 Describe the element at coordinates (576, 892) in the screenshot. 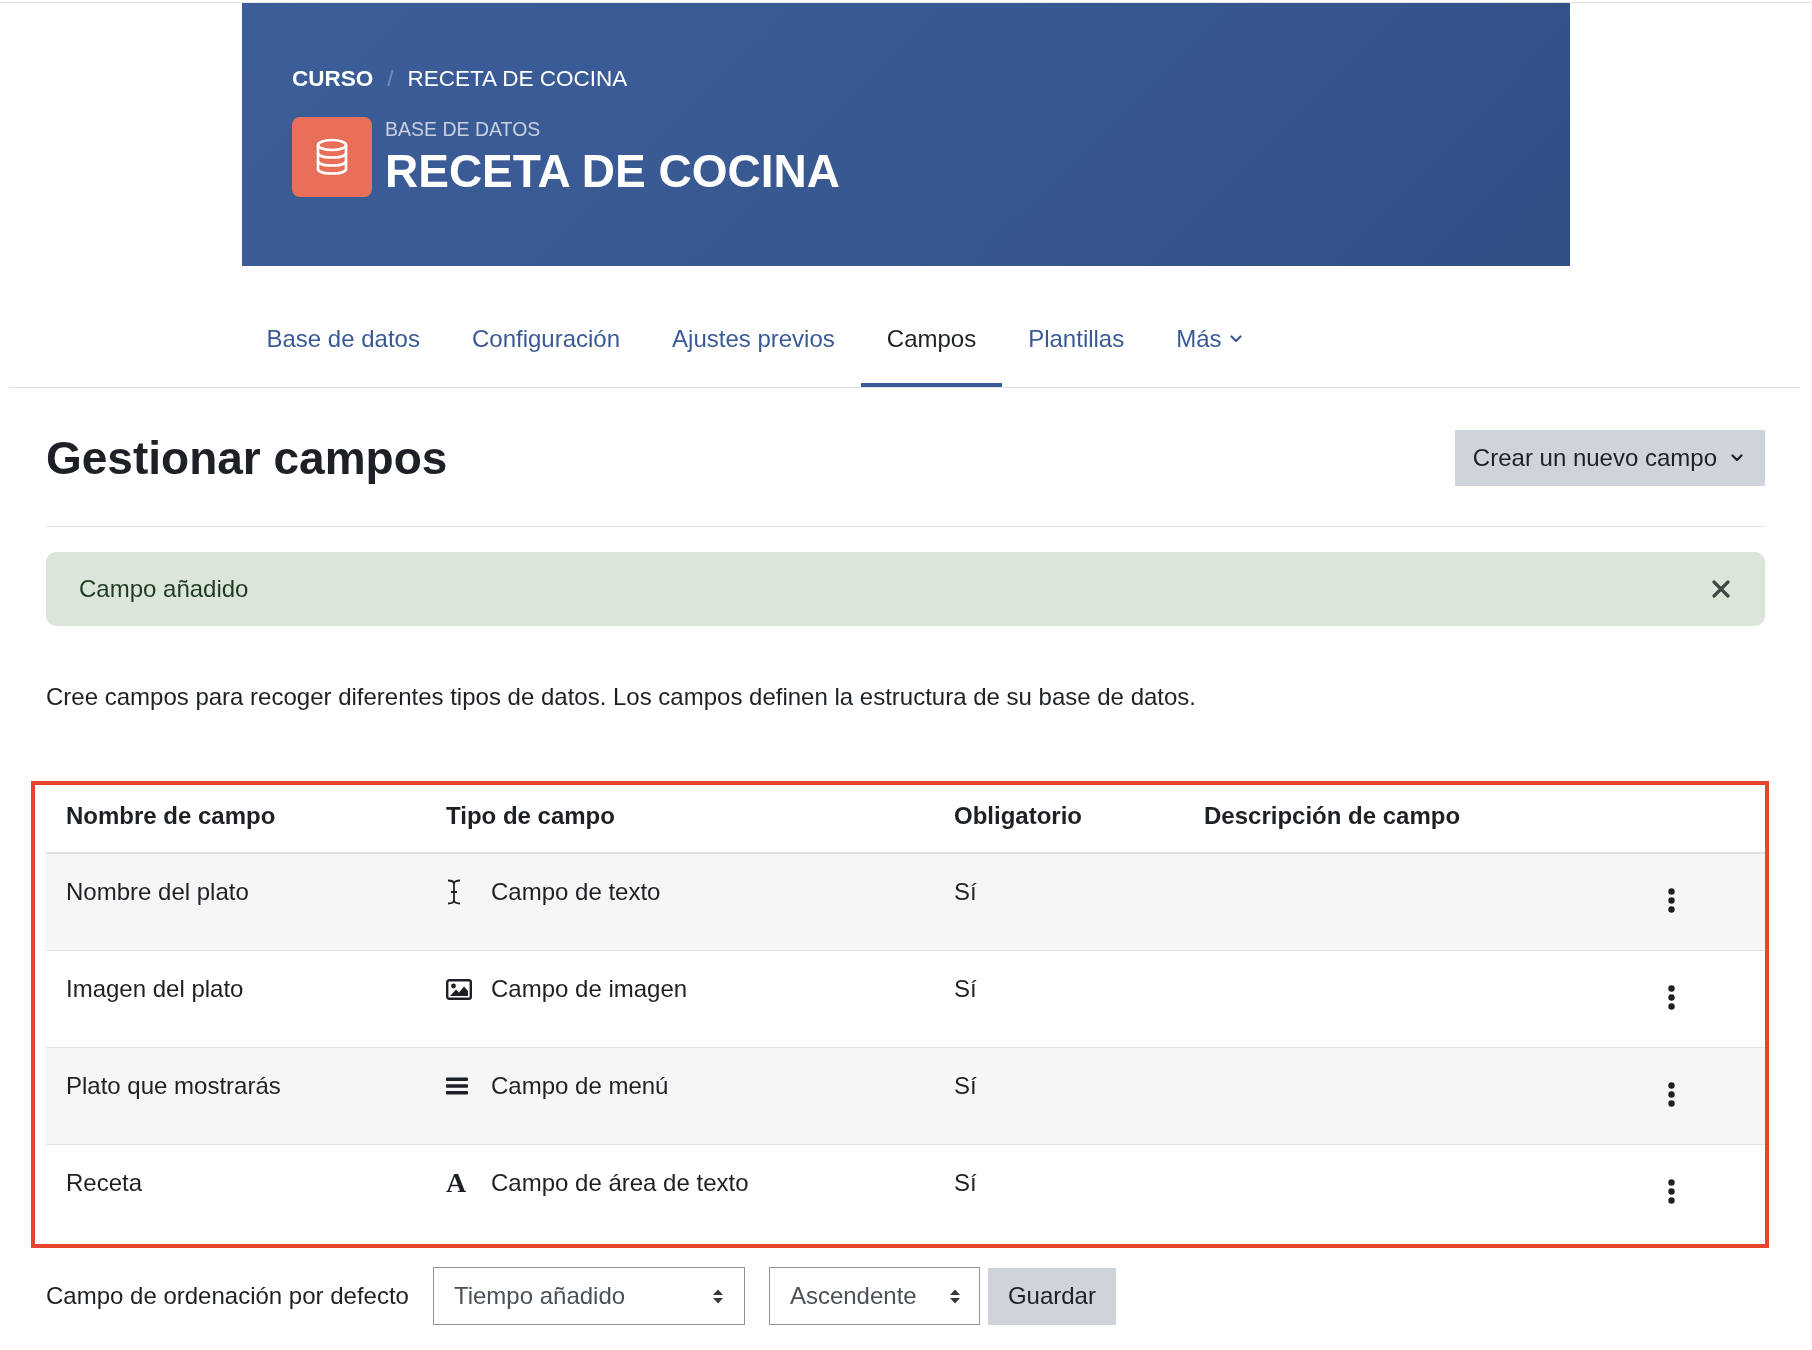

I see `table-cell: Campo de texto` at that location.